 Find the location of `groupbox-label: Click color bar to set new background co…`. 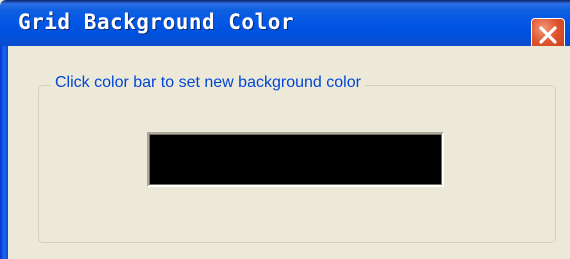

groupbox-label: Click color bar to set new background co… is located at coordinates (208, 83).